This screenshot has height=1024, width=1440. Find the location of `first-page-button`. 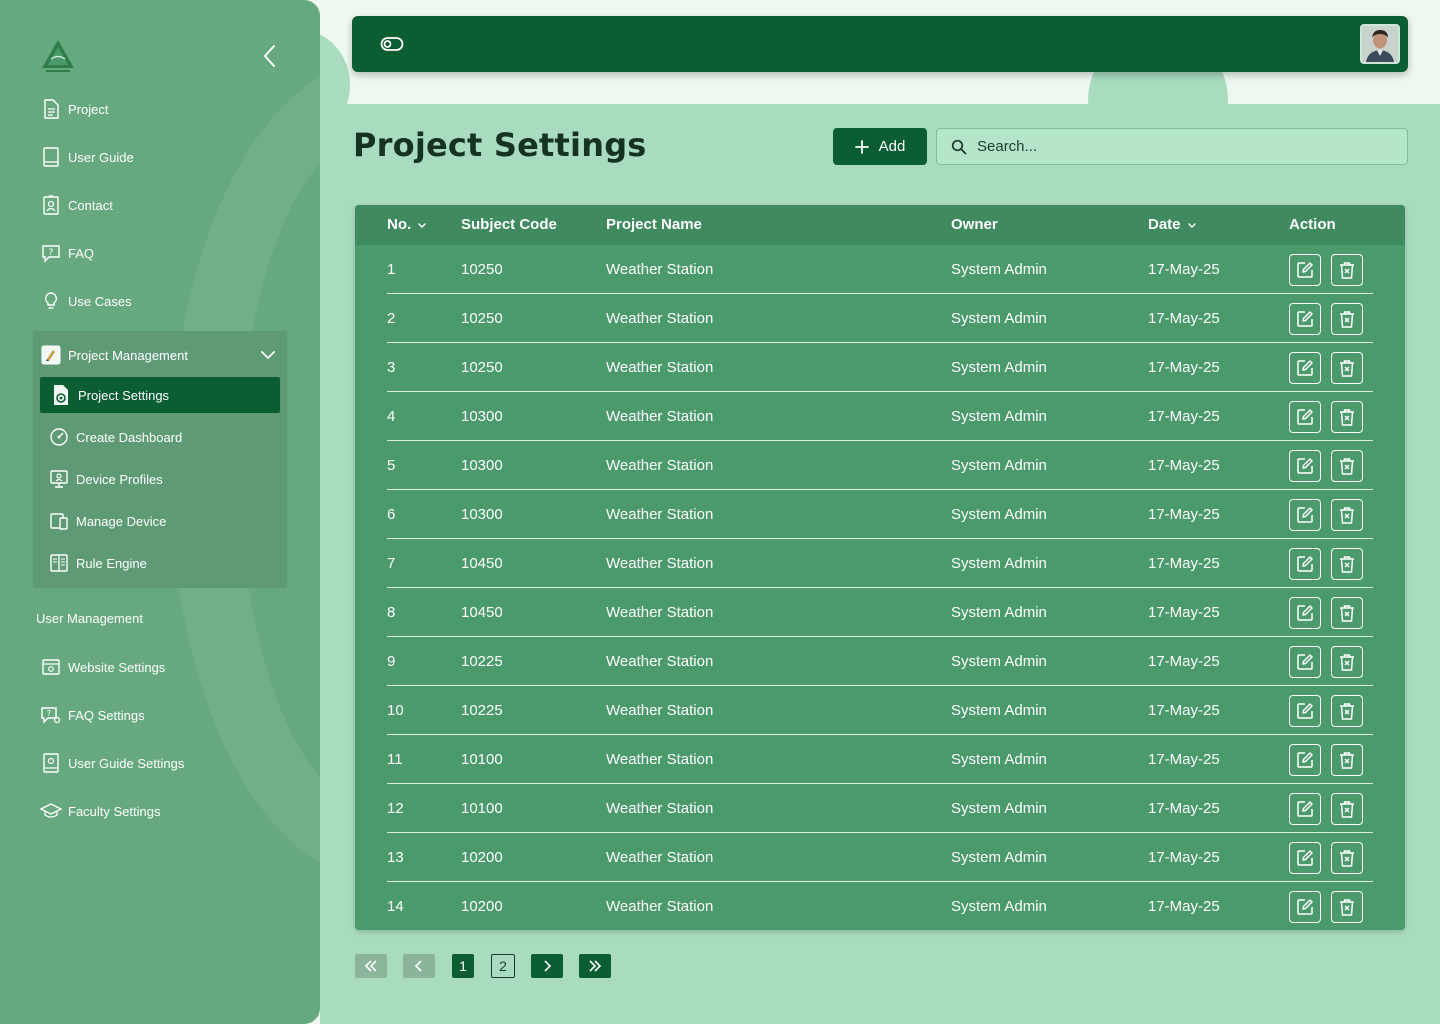

first-page-button is located at coordinates (371, 966).